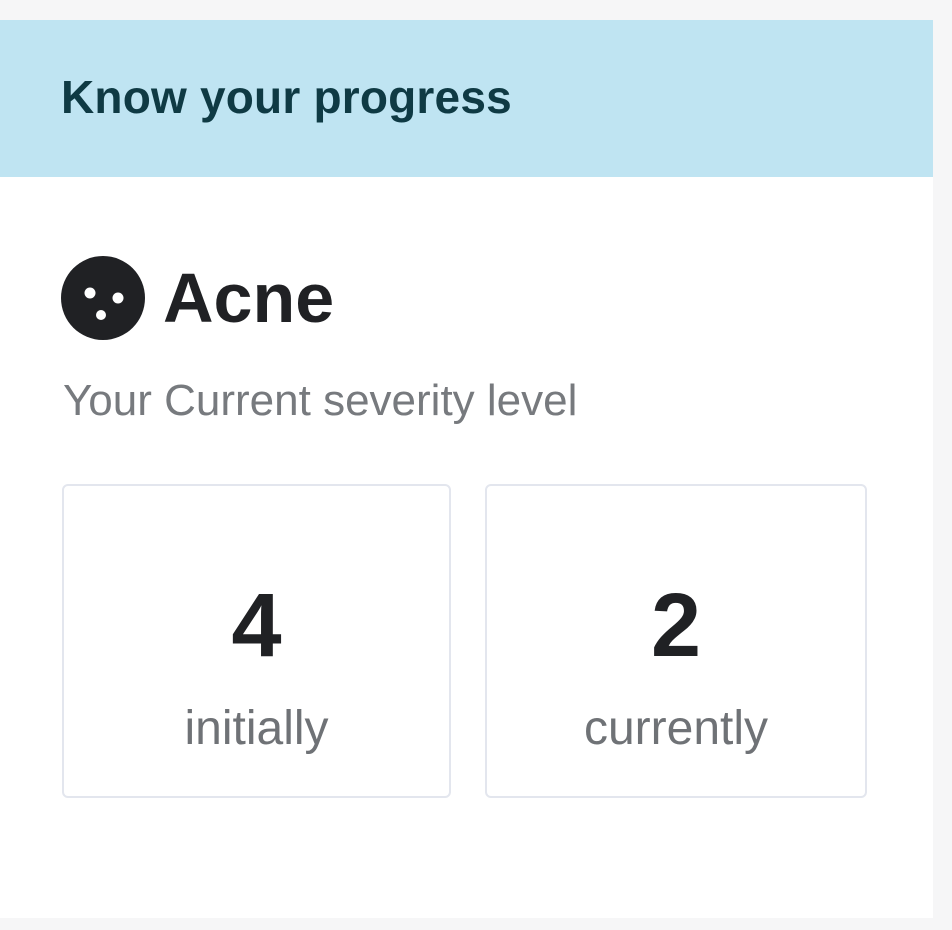 The height and width of the screenshot is (930, 952). I want to click on current-severity-value: 2, so click(676, 626).